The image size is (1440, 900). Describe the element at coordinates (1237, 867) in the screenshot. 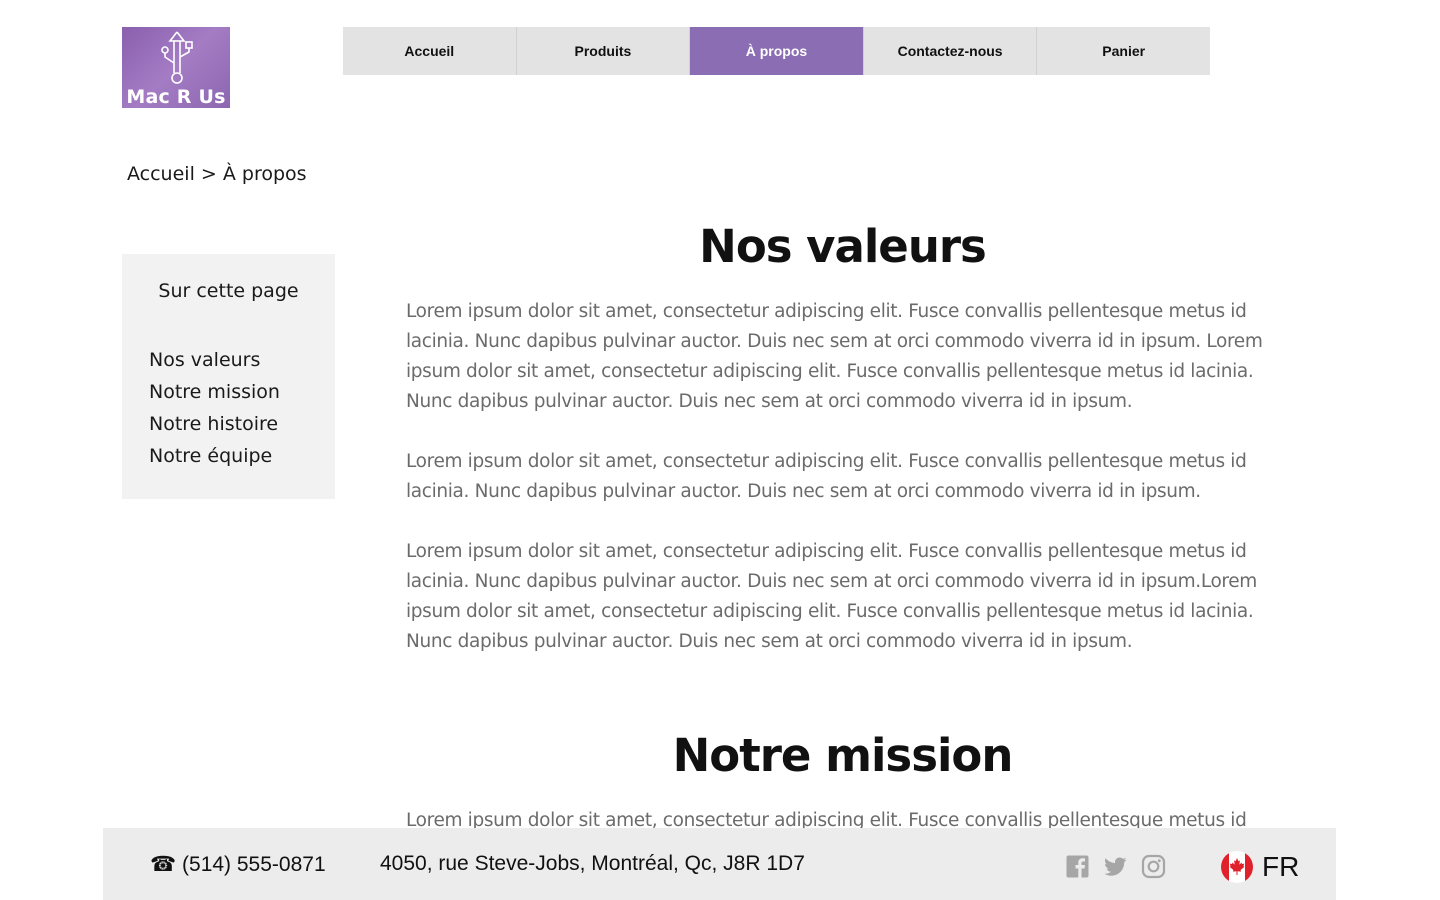

I see `canada-flag-icon` at that location.